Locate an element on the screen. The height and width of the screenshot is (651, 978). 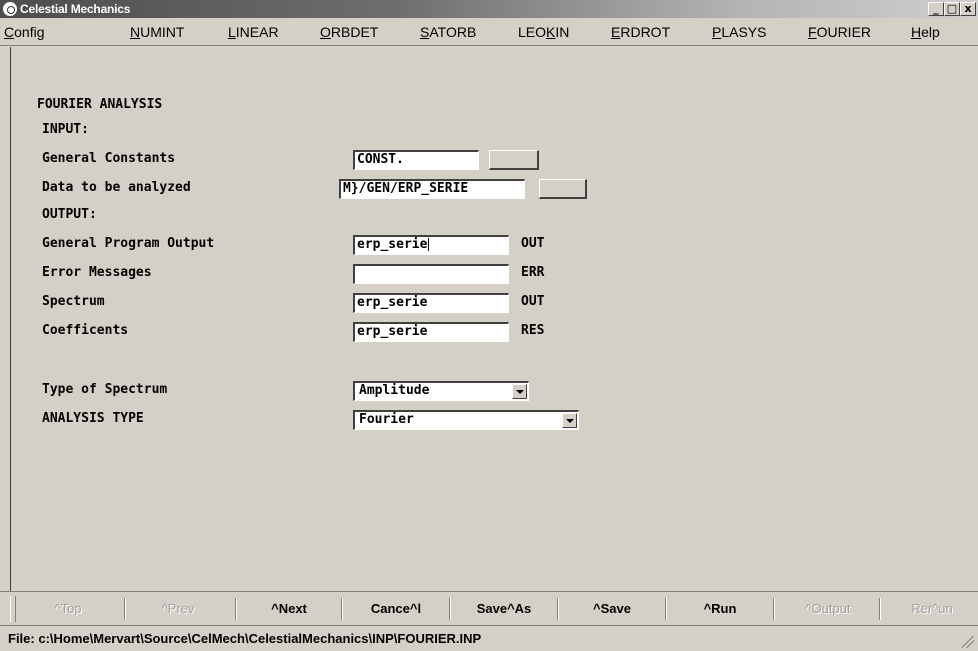
spectrum-type-value: Amplitude is located at coordinates (394, 390).